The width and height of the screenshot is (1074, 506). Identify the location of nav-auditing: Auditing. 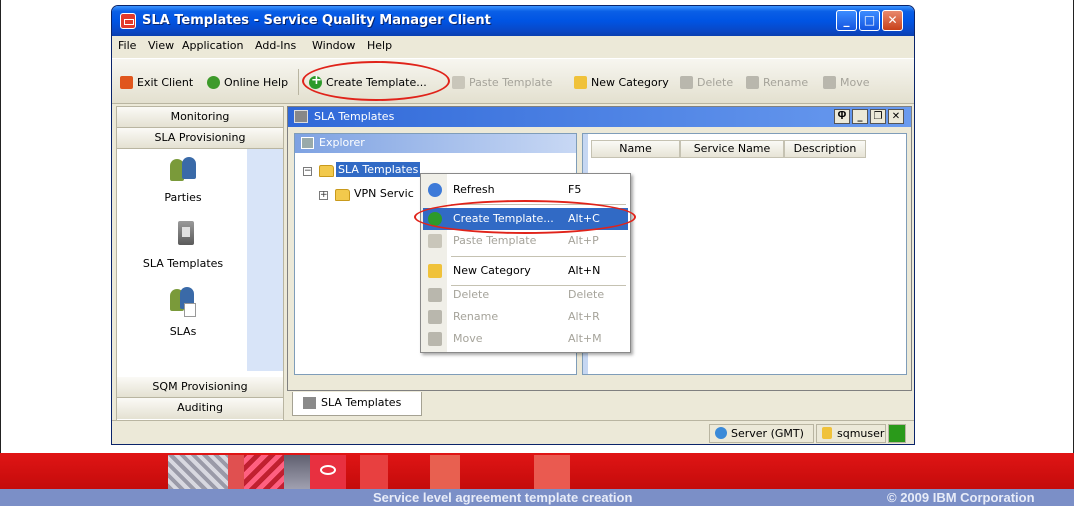
(200, 408).